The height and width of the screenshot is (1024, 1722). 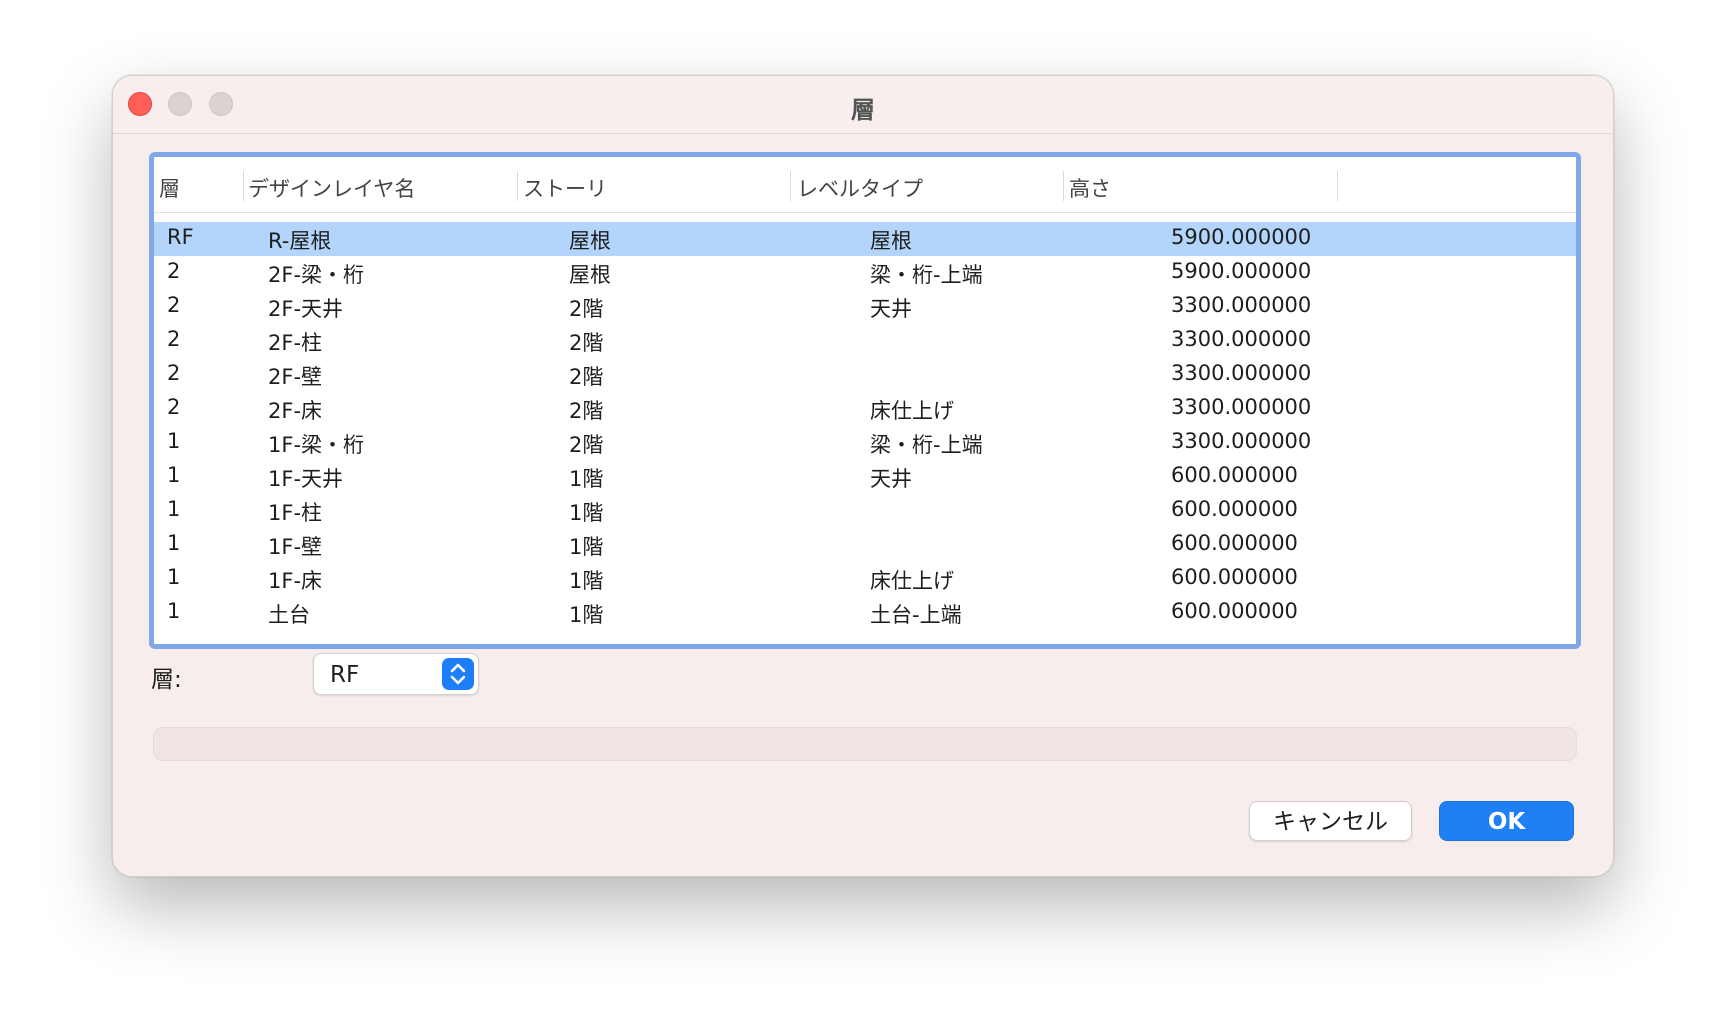 What do you see at coordinates (863, 110) in the screenshot?
I see `window-title: 層` at bounding box center [863, 110].